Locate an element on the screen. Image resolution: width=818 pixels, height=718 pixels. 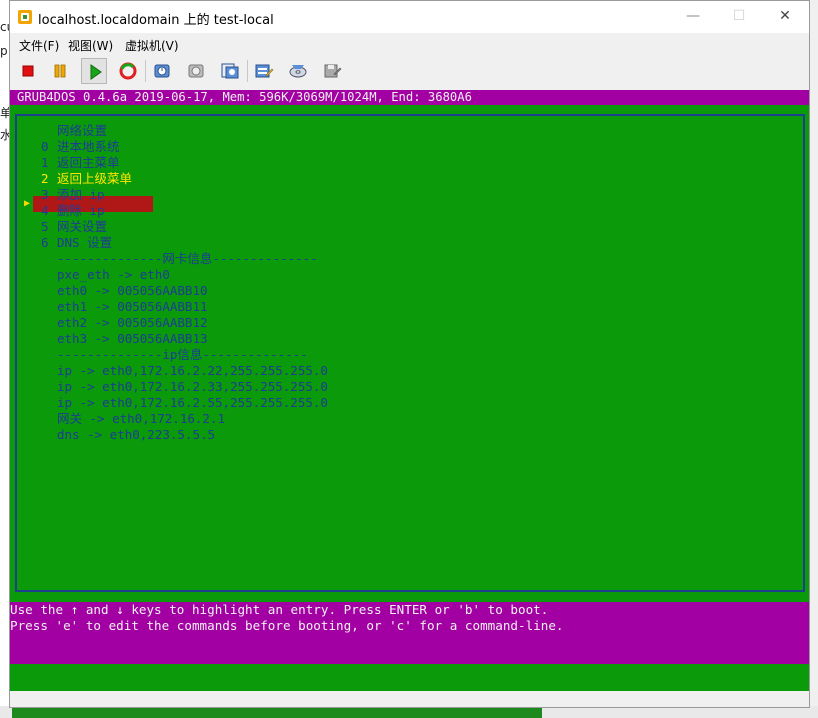
info-line: eth2 -> 005056AABB12 is located at coordinates (132, 322).